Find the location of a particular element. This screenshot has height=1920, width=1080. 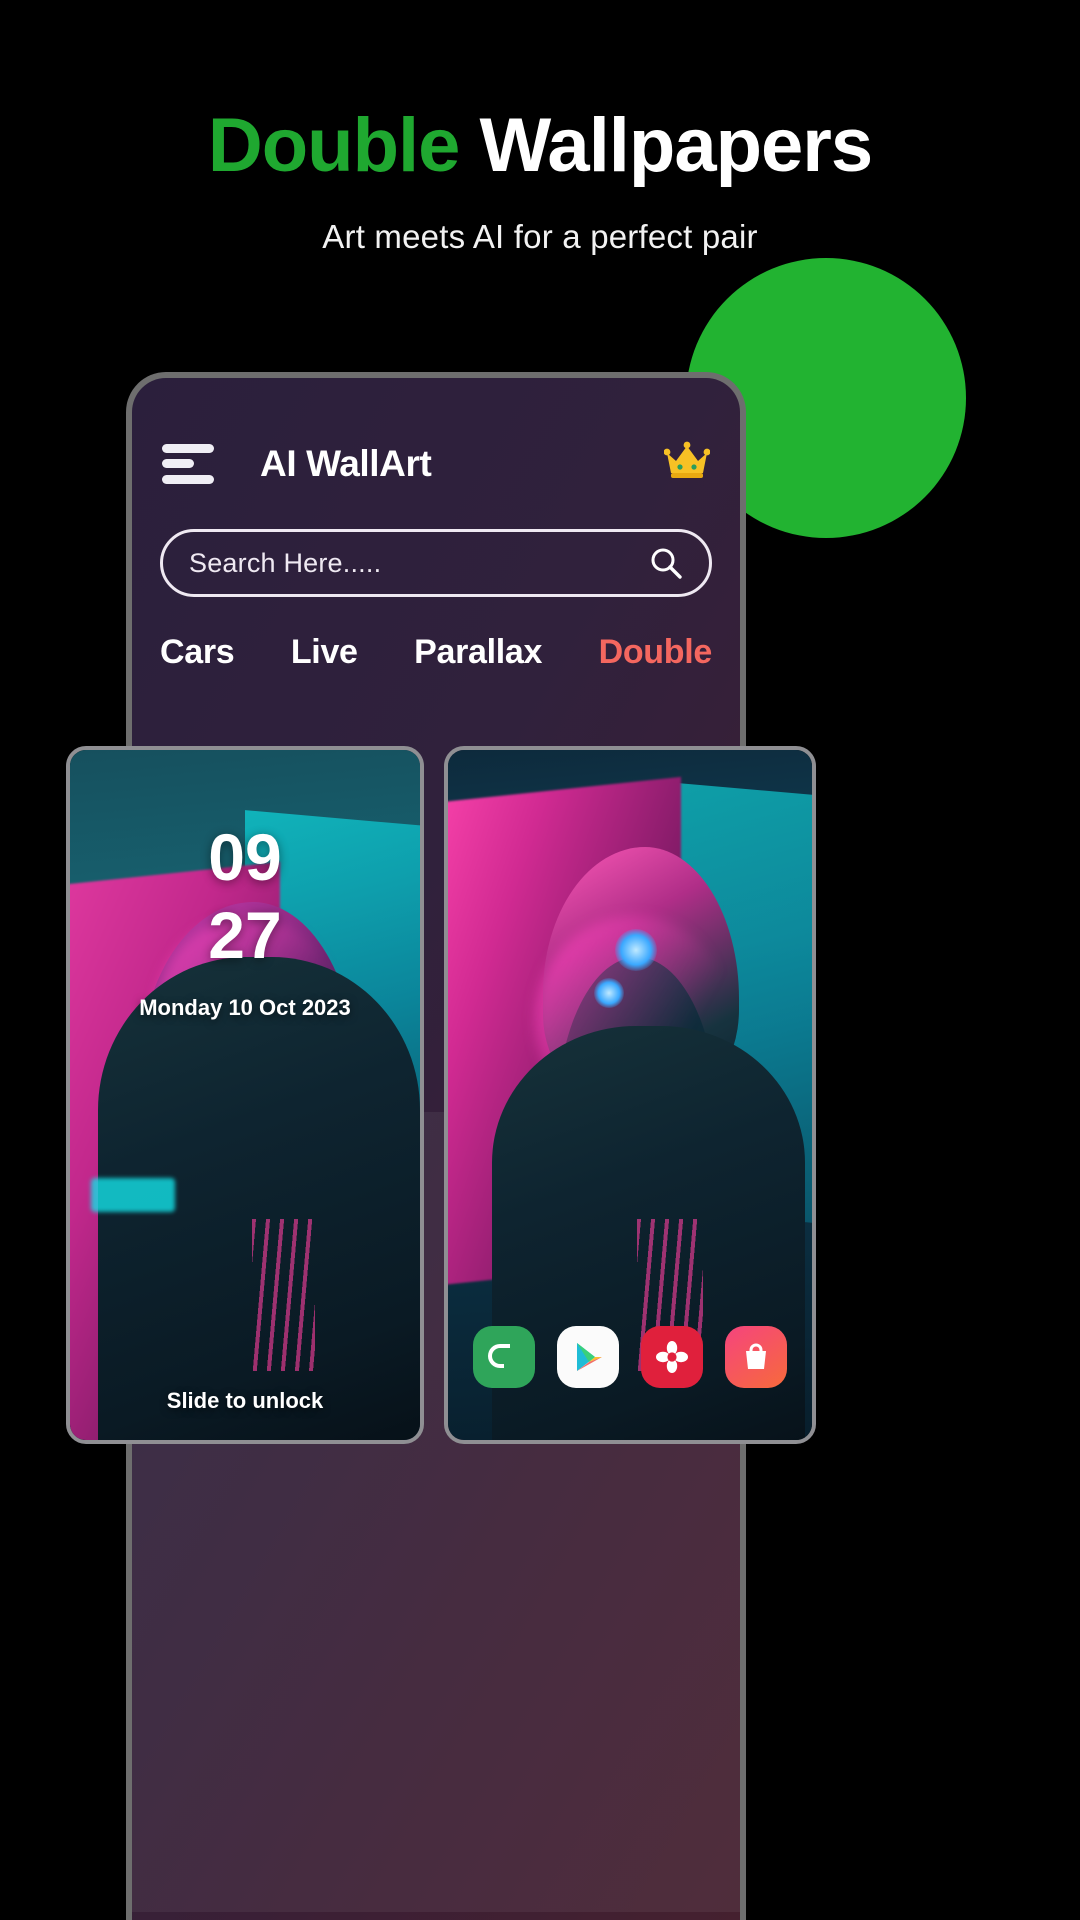

clock-minutes: 27 is located at coordinates (245, 934).